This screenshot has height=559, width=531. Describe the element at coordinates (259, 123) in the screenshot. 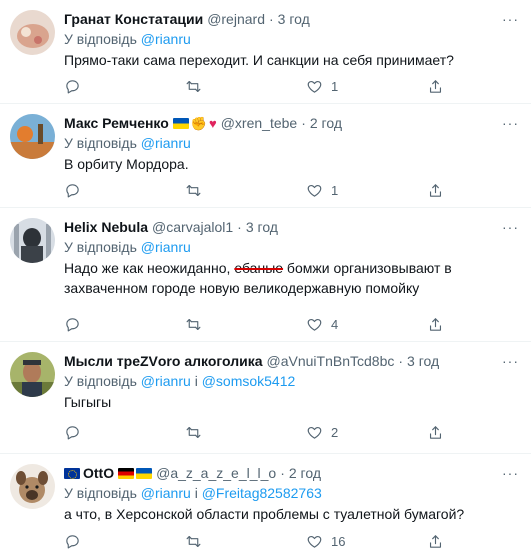

I see `author-handle: @xren_tebe` at that location.